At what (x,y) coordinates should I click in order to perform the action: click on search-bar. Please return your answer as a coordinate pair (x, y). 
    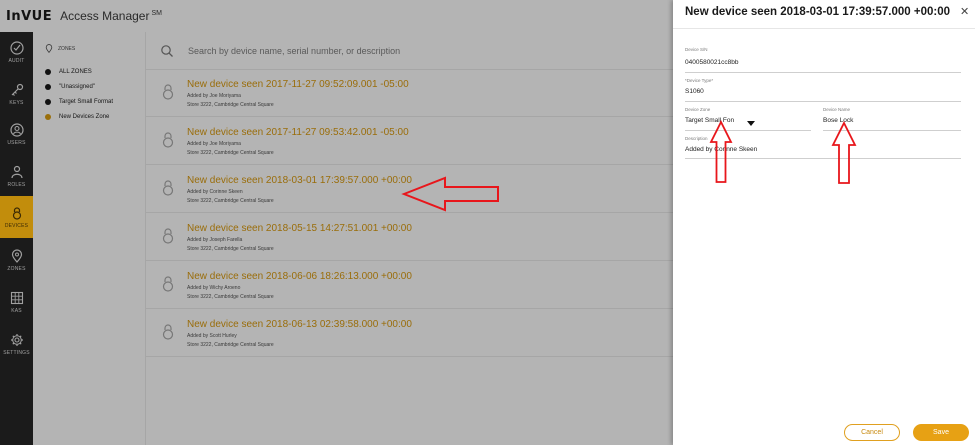
    Looking at the image, I should click on (409, 51).